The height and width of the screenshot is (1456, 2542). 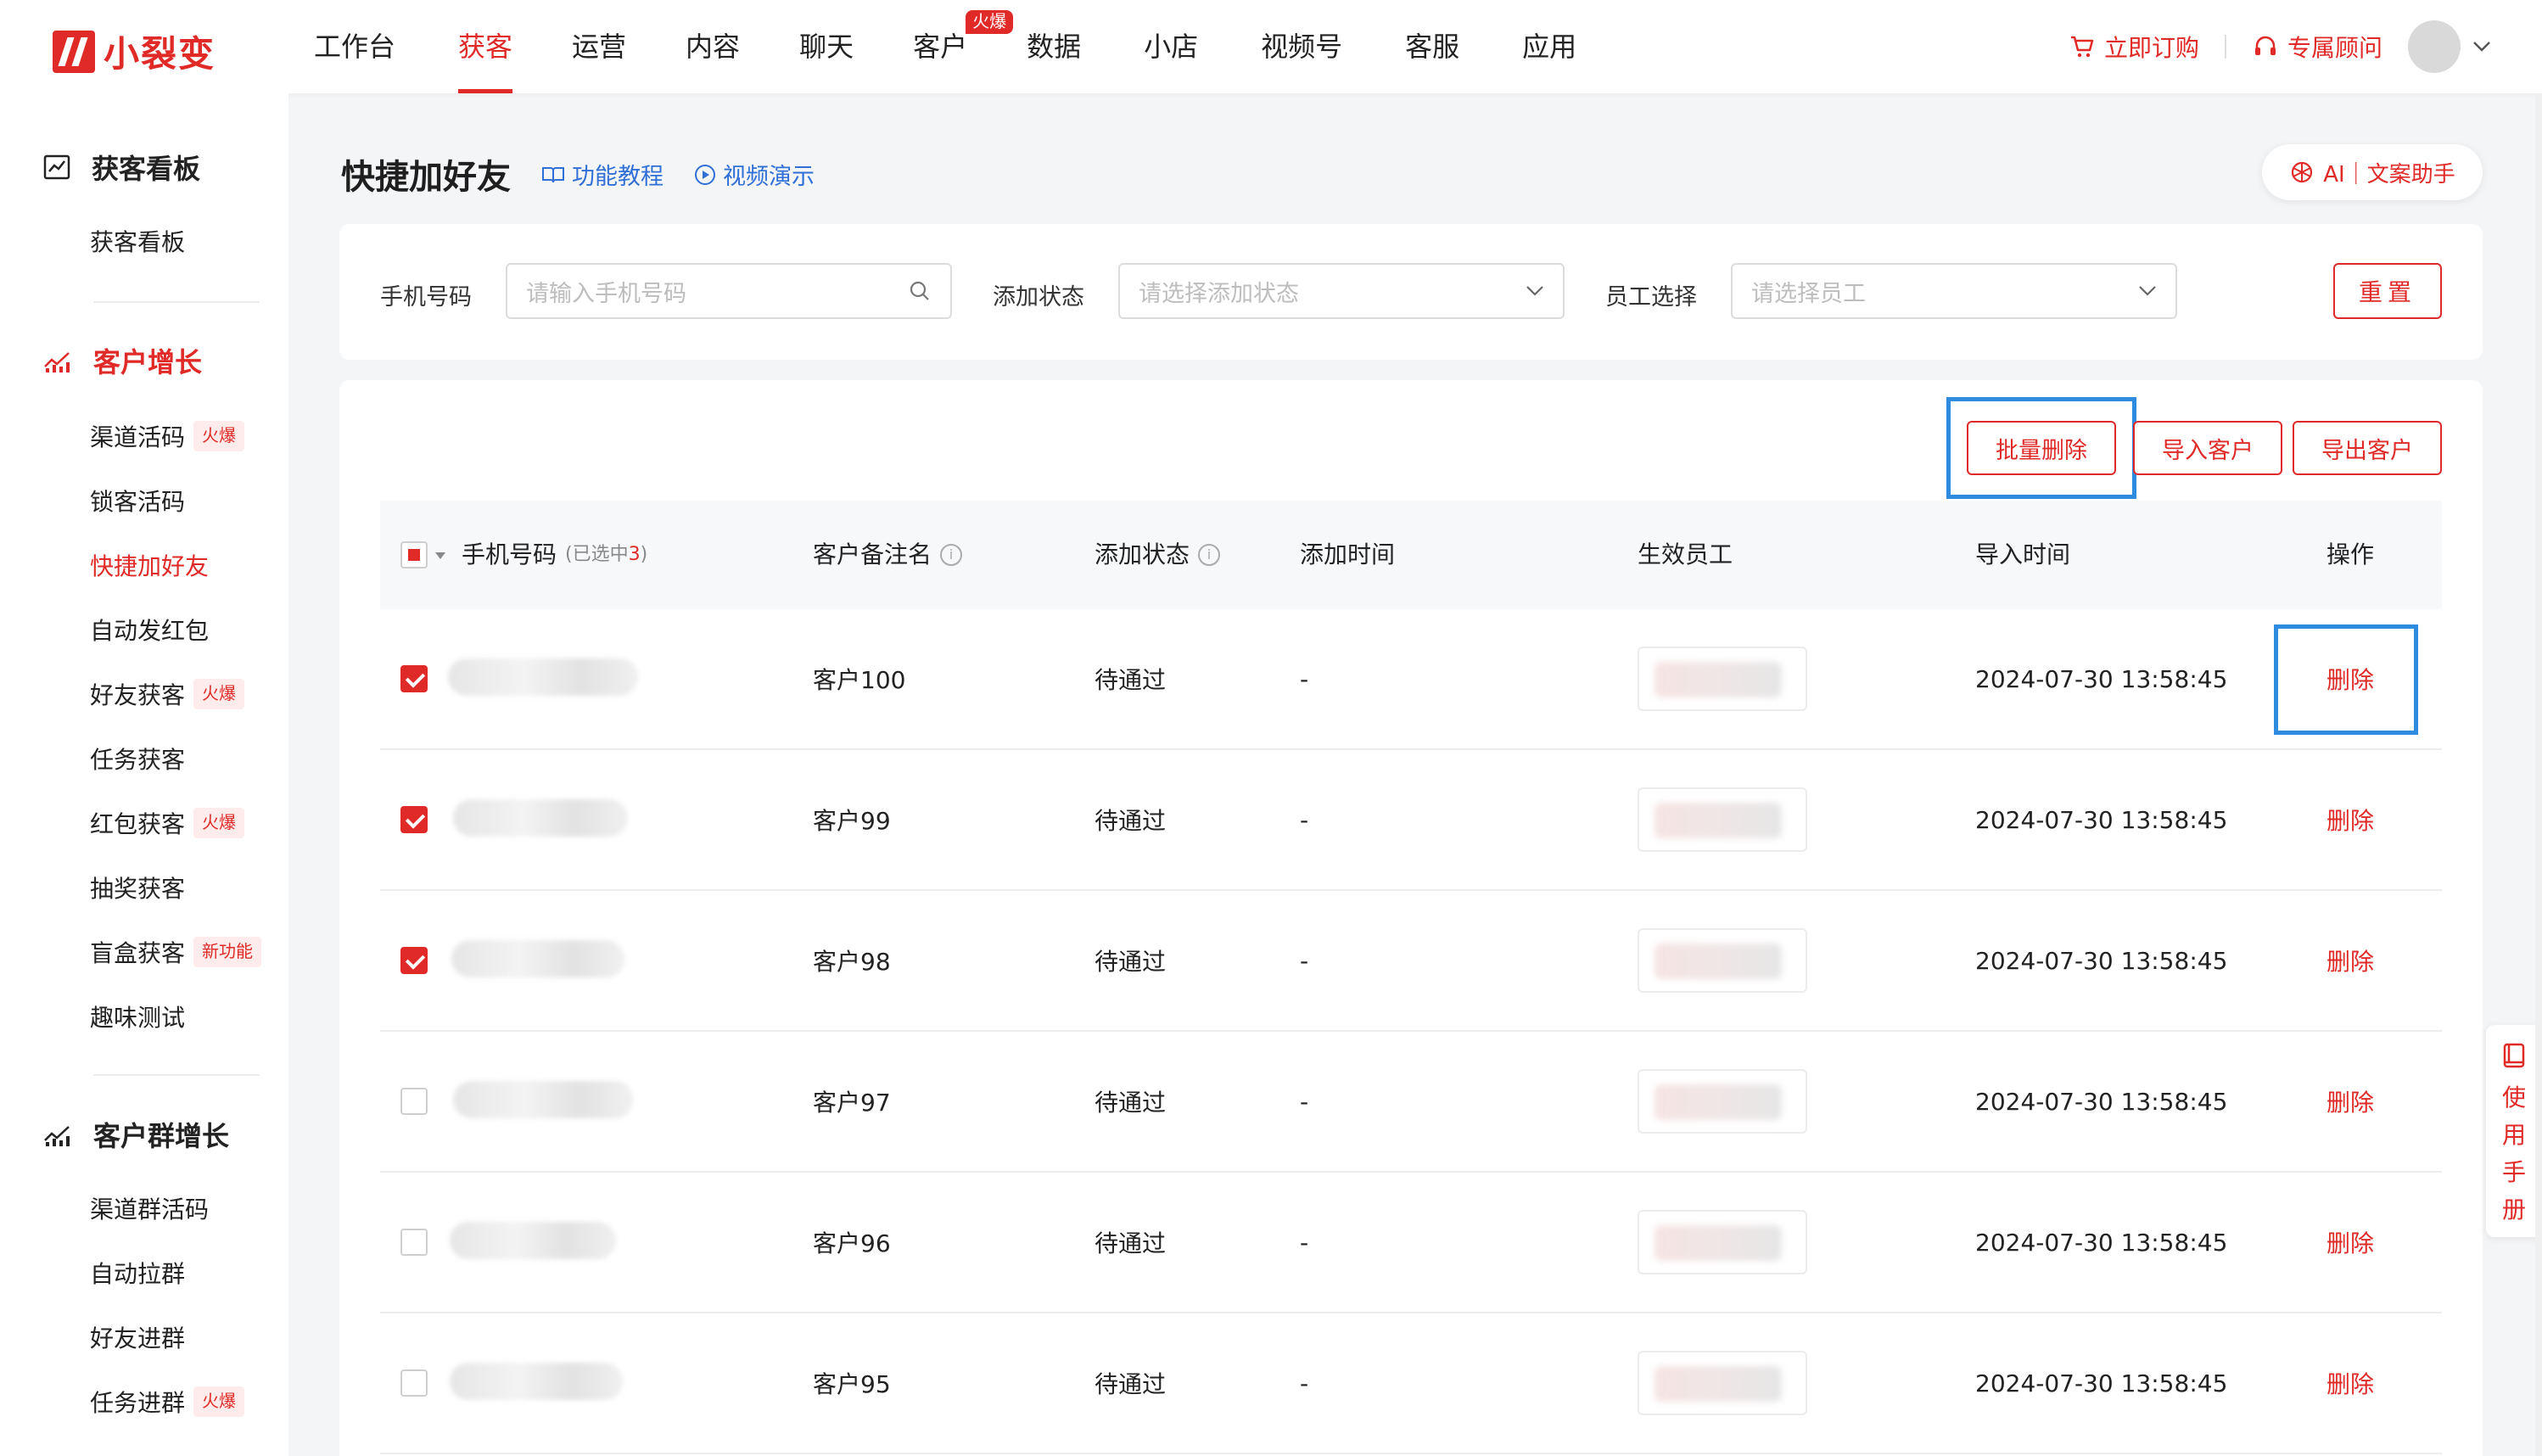 What do you see at coordinates (599, 46) in the screenshot?
I see `nav-item-operation: 运营` at bounding box center [599, 46].